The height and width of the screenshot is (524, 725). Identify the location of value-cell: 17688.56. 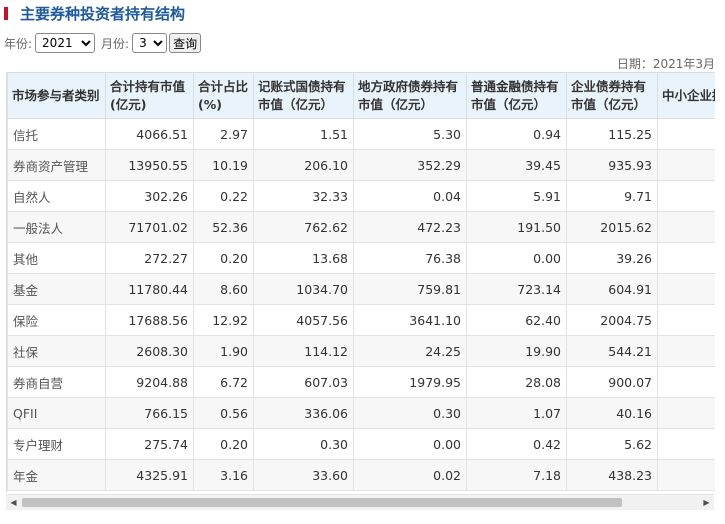
(149, 320).